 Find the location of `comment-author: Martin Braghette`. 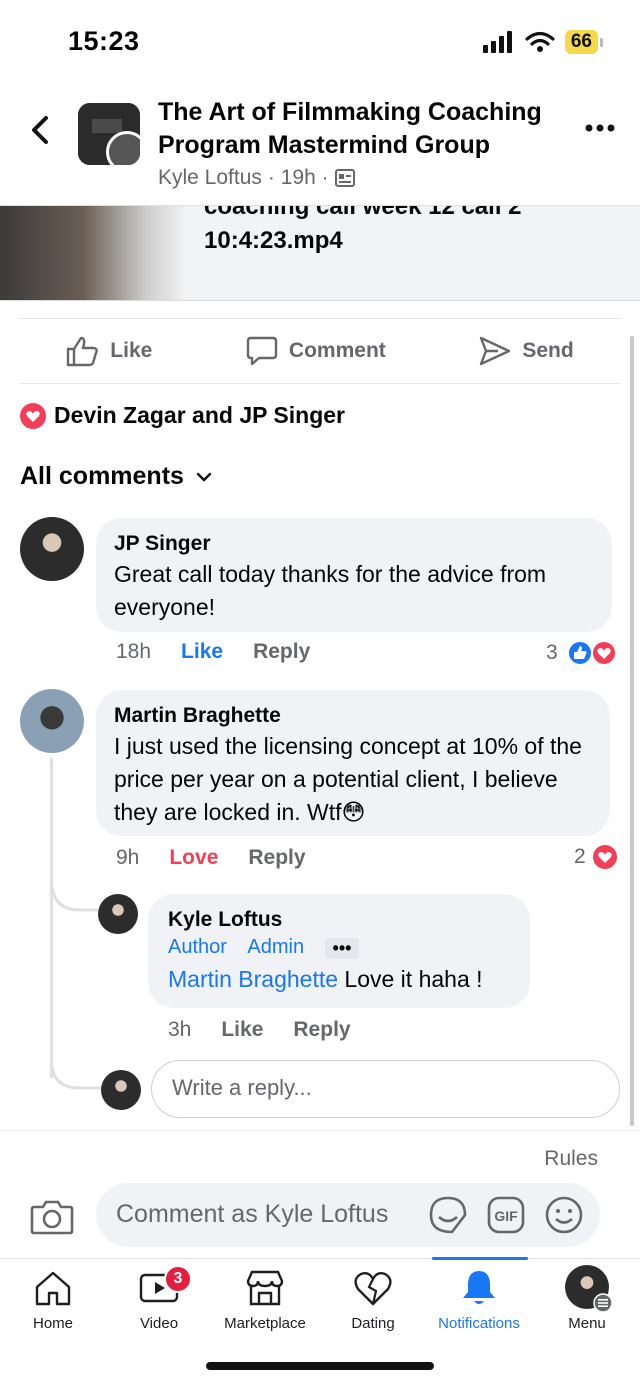

comment-author: Martin Braghette is located at coordinates (353, 716).